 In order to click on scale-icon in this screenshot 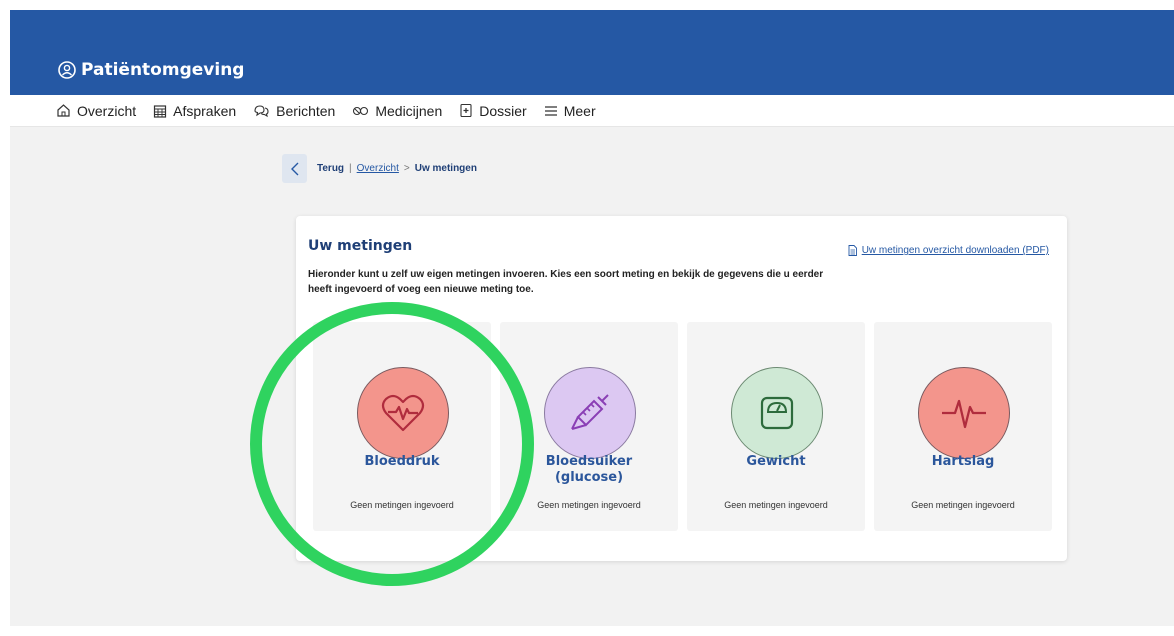, I will do `click(777, 413)`.